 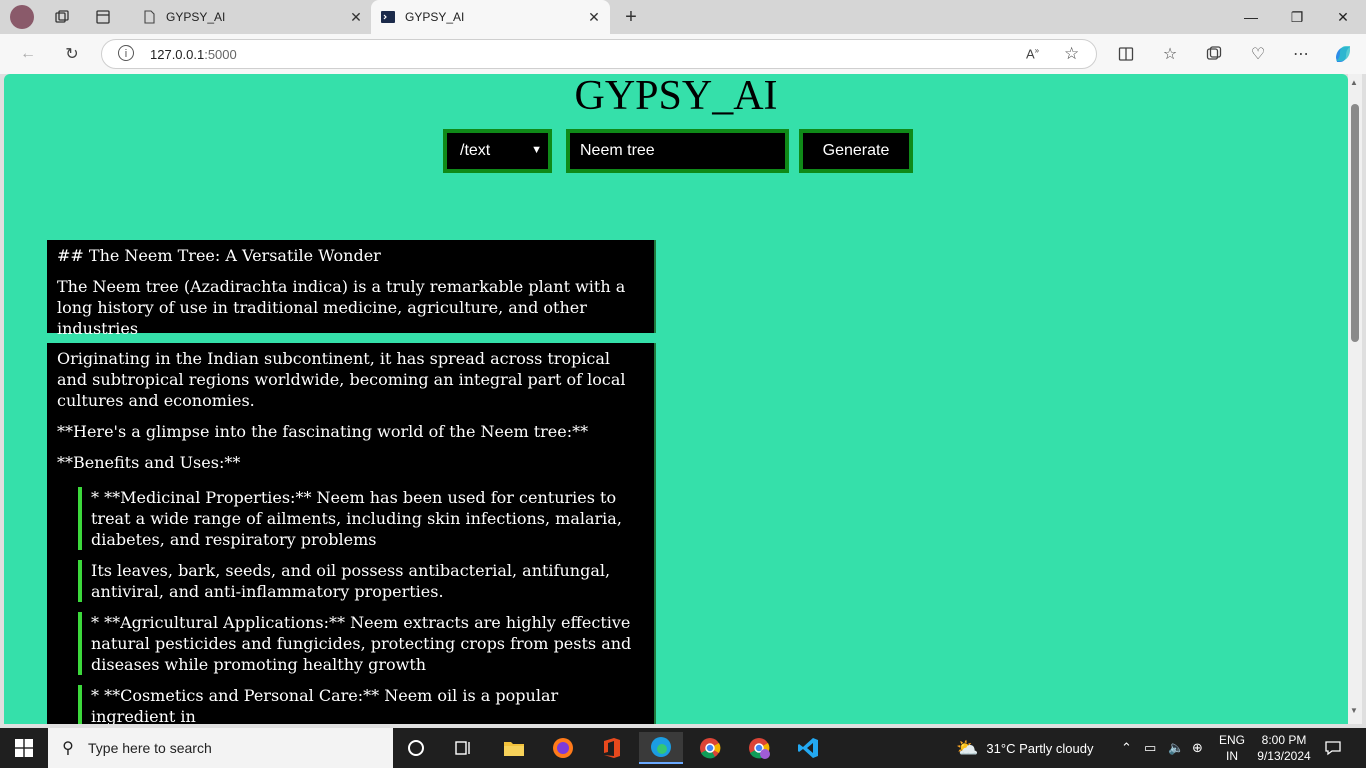 What do you see at coordinates (759, 748) in the screenshot?
I see `chrome-profile-icon` at bounding box center [759, 748].